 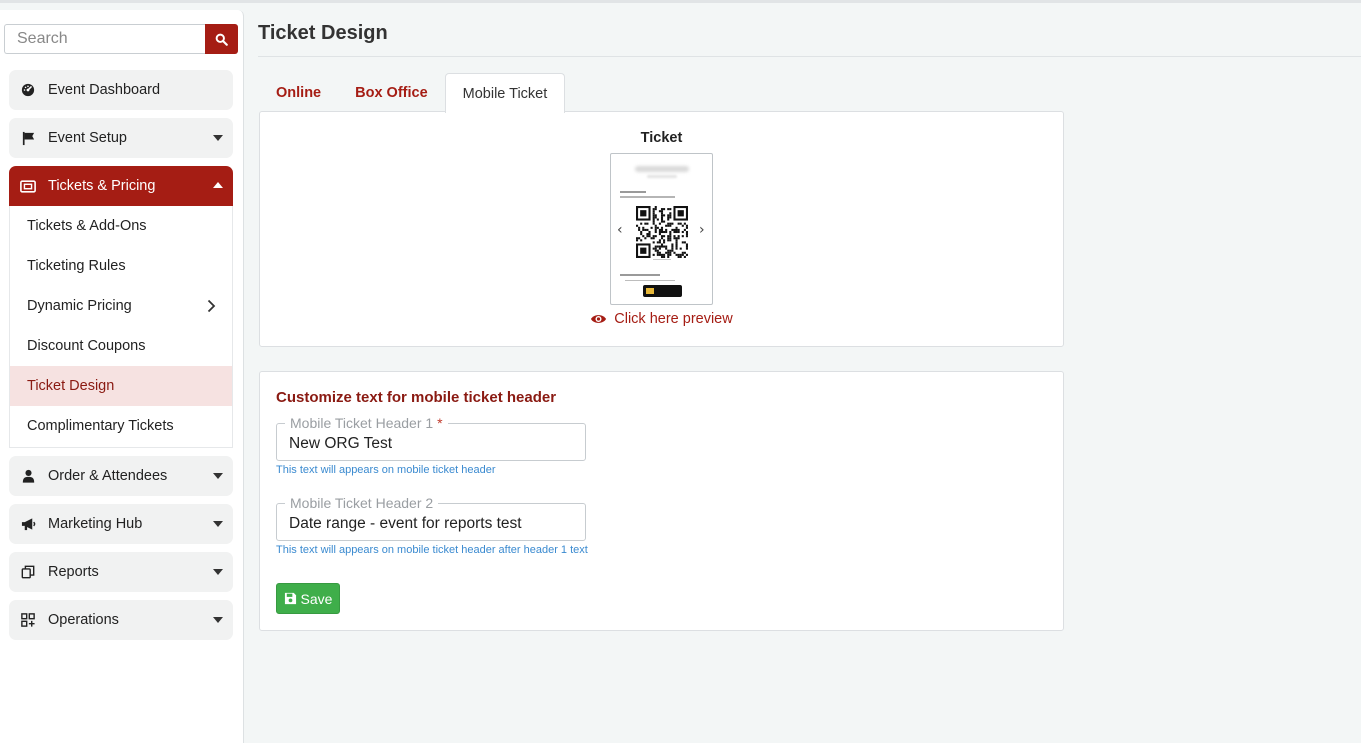 I want to click on chevron-right-icon, so click(x=211, y=306).